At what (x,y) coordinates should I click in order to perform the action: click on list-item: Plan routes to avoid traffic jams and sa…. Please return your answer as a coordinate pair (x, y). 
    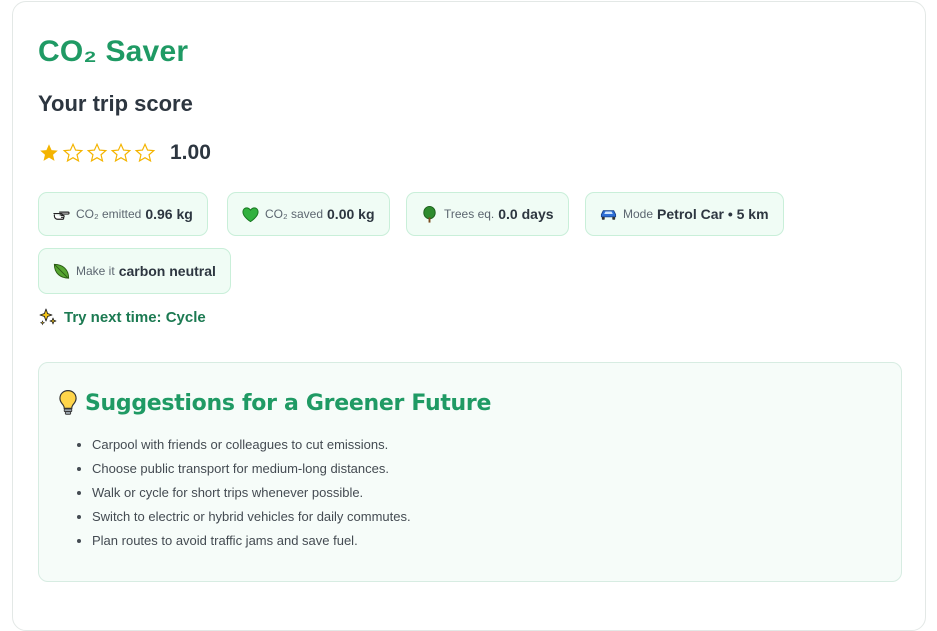
    Looking at the image, I should click on (251, 541).